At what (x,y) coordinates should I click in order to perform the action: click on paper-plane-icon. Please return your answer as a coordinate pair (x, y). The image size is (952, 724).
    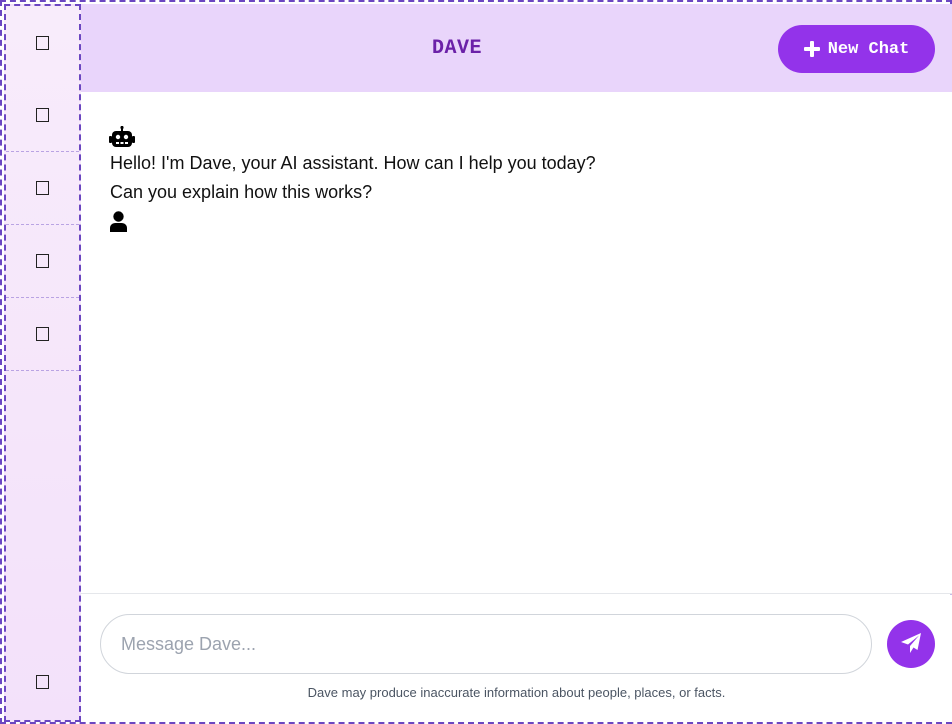
    Looking at the image, I should click on (911, 644).